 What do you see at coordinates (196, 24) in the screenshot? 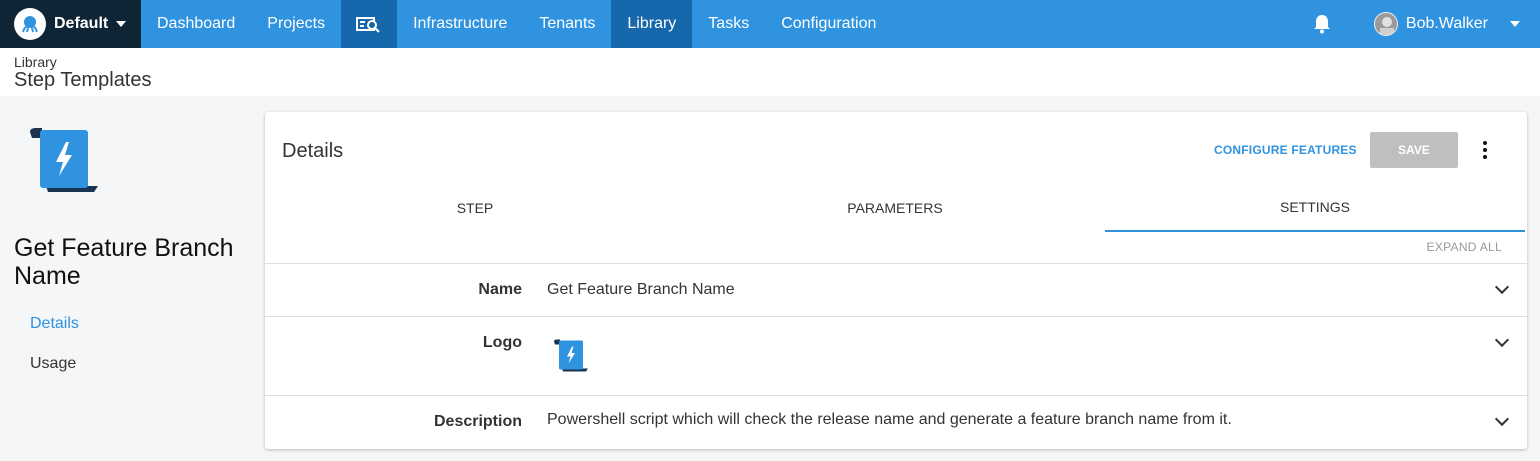
I see `nav-dashboard: Dashboard` at bounding box center [196, 24].